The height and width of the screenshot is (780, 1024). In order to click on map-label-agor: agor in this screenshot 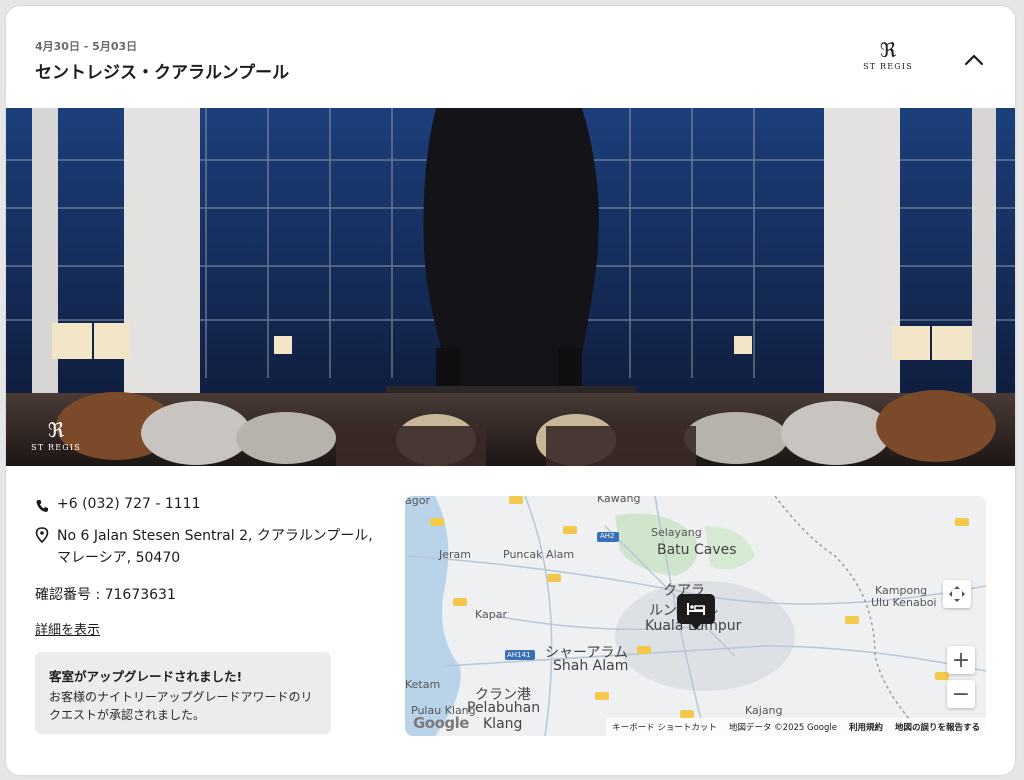, I will do `click(417, 501)`.